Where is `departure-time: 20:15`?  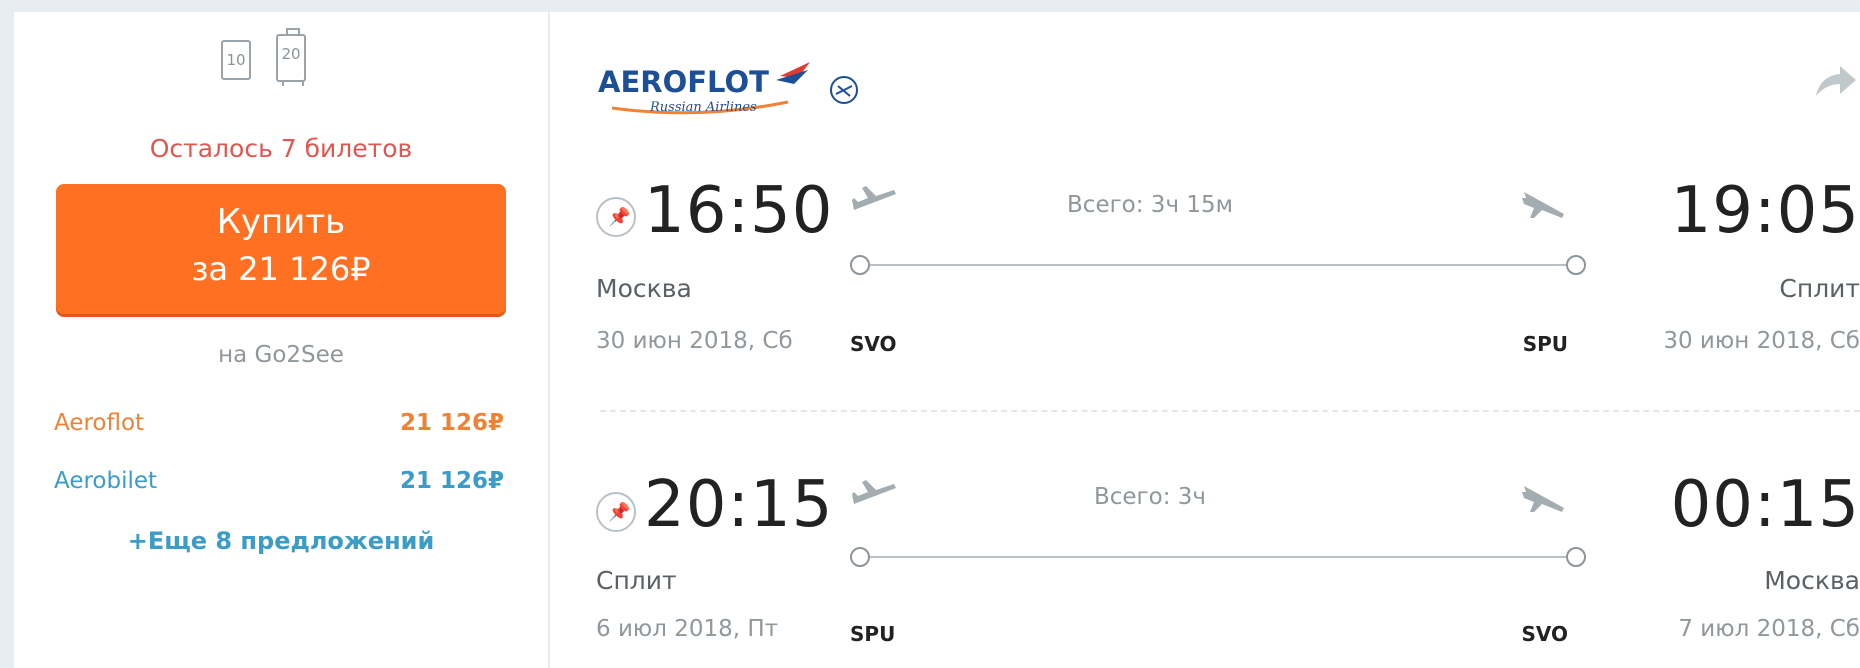 departure-time: 20:15 is located at coordinates (739, 505).